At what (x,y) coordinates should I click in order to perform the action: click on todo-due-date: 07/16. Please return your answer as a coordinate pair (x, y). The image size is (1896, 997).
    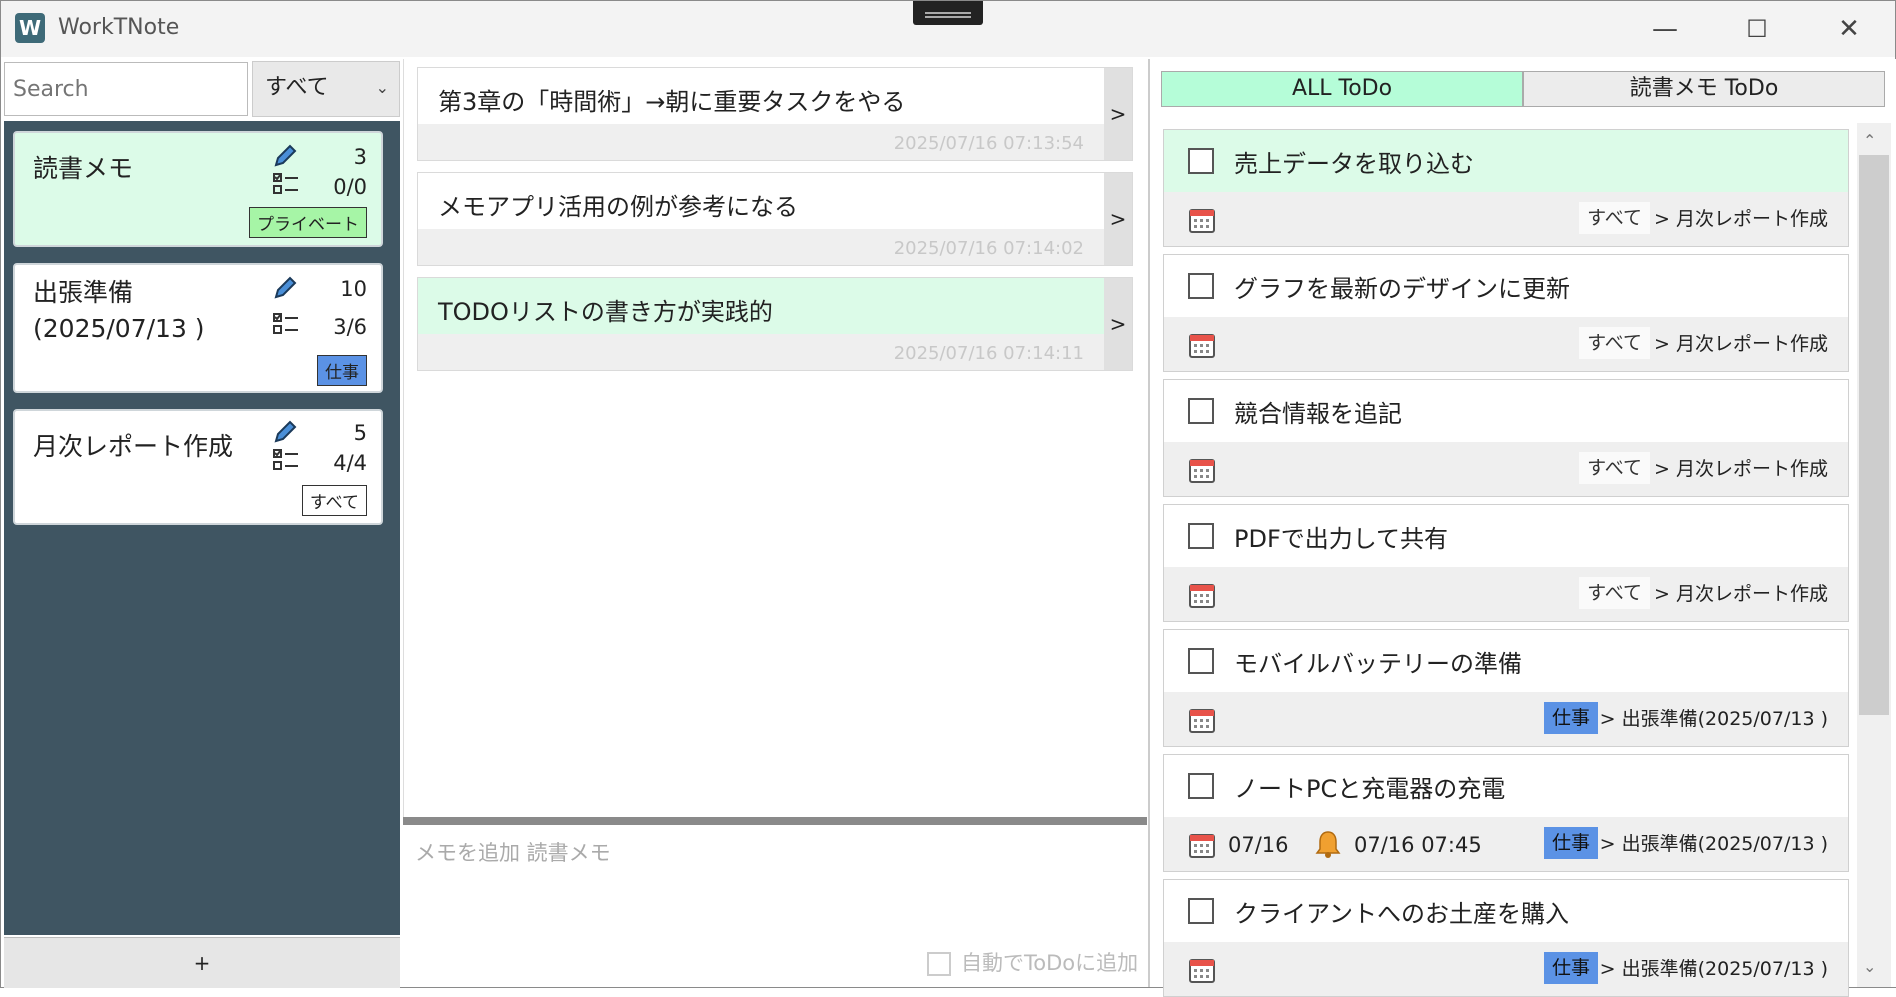
    Looking at the image, I should click on (1258, 845).